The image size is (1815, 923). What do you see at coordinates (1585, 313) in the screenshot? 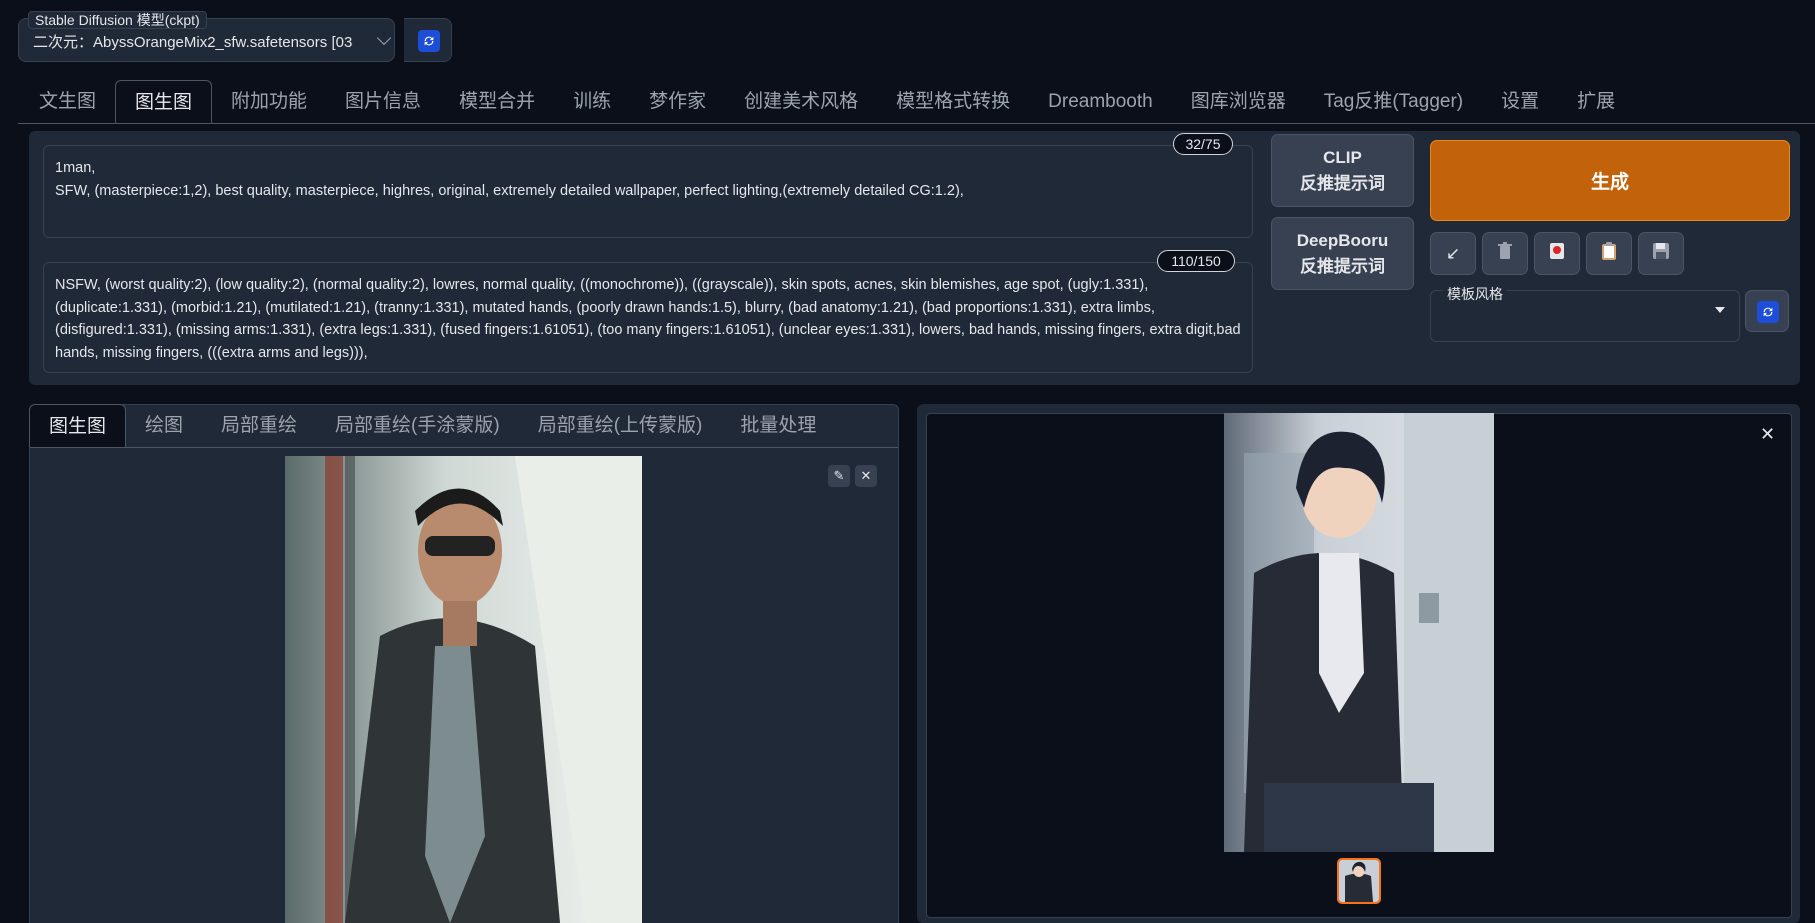
I see `style-selector: 模板风格` at bounding box center [1585, 313].